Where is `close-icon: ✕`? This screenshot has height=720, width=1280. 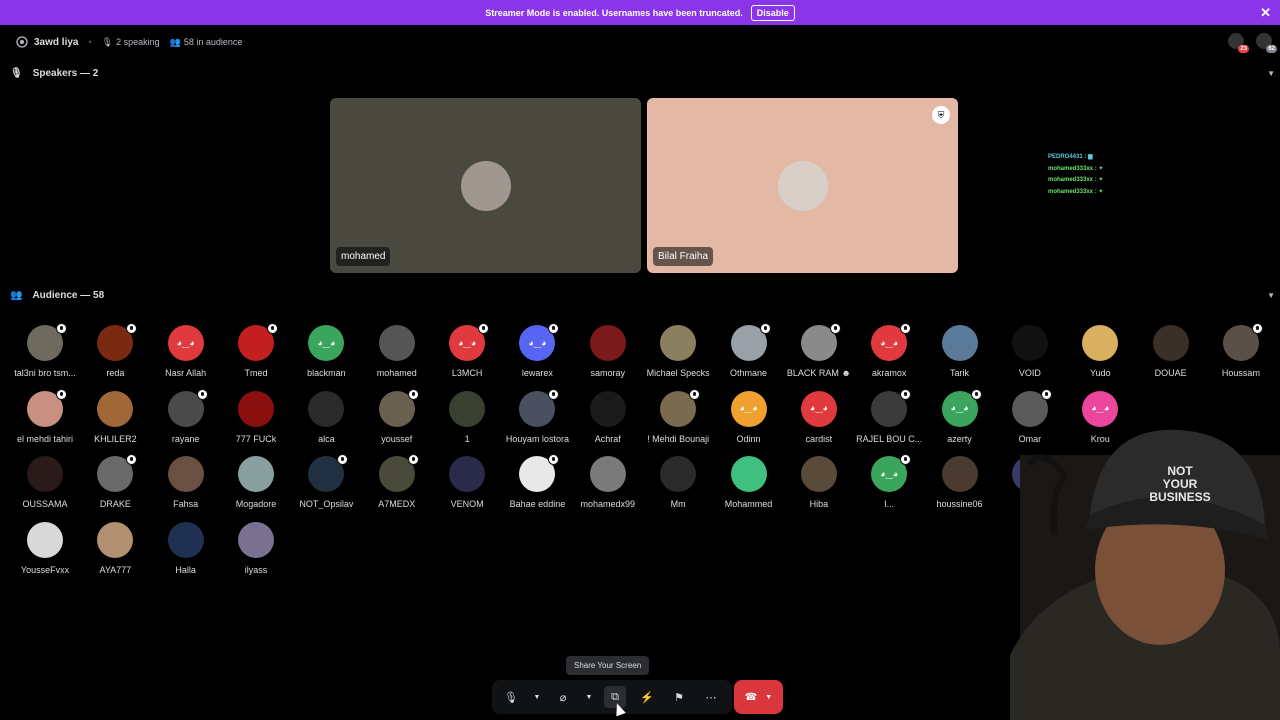 close-icon: ✕ is located at coordinates (1265, 13).